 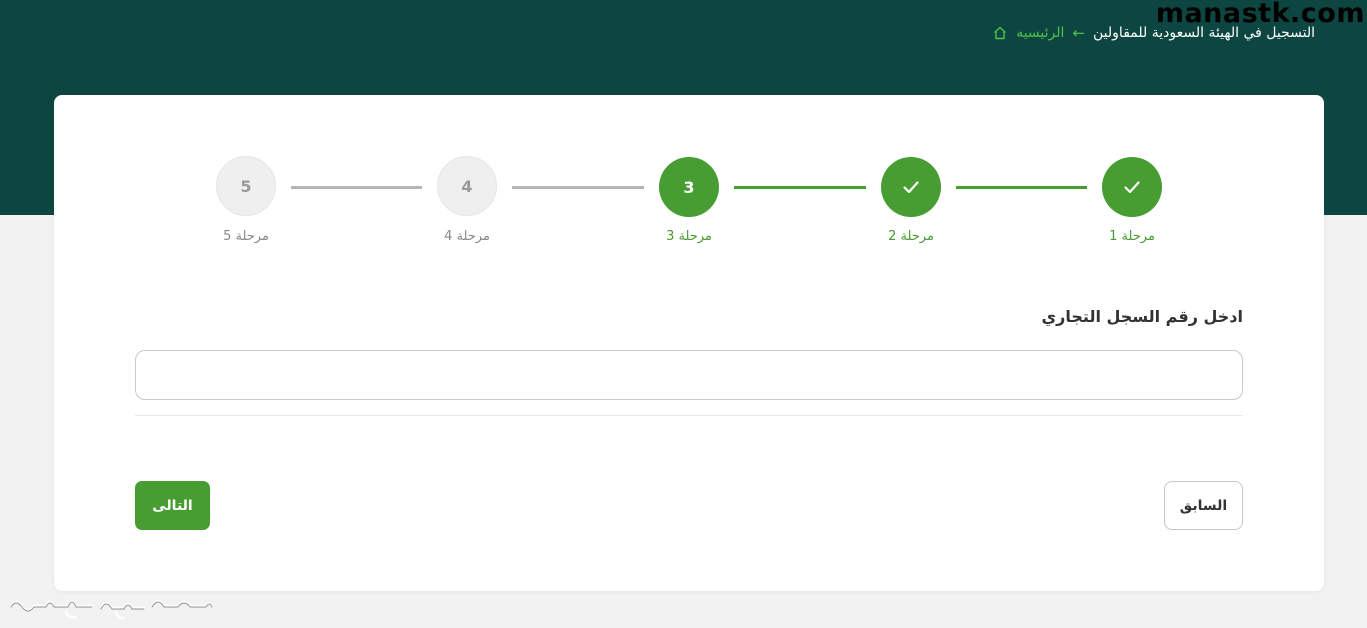 What do you see at coordinates (1079, 33) in the screenshot?
I see `arrow-left-icon: ←` at bounding box center [1079, 33].